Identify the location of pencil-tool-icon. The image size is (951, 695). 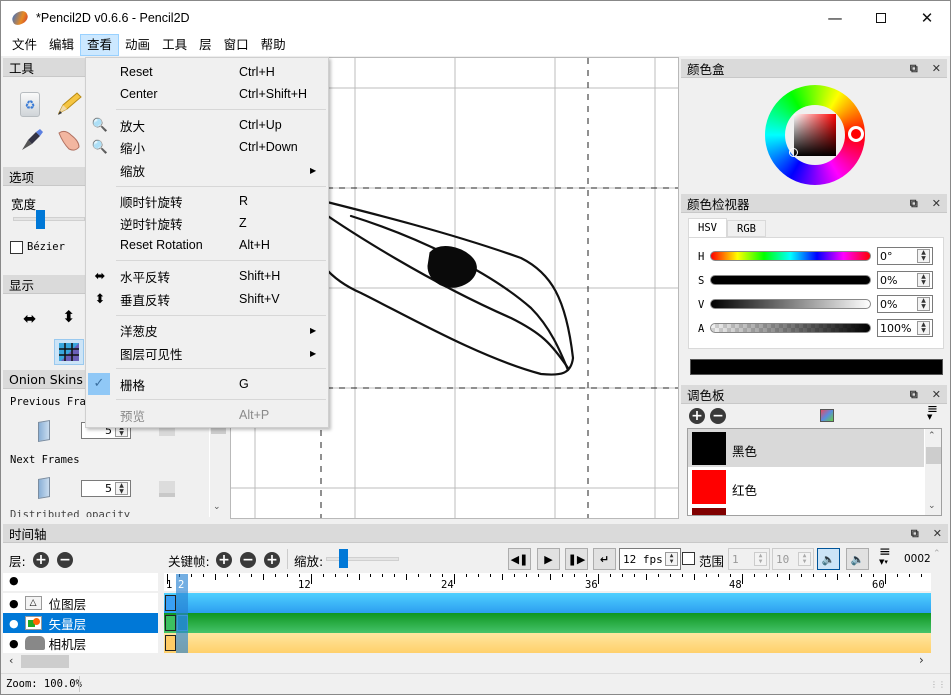
(69, 104).